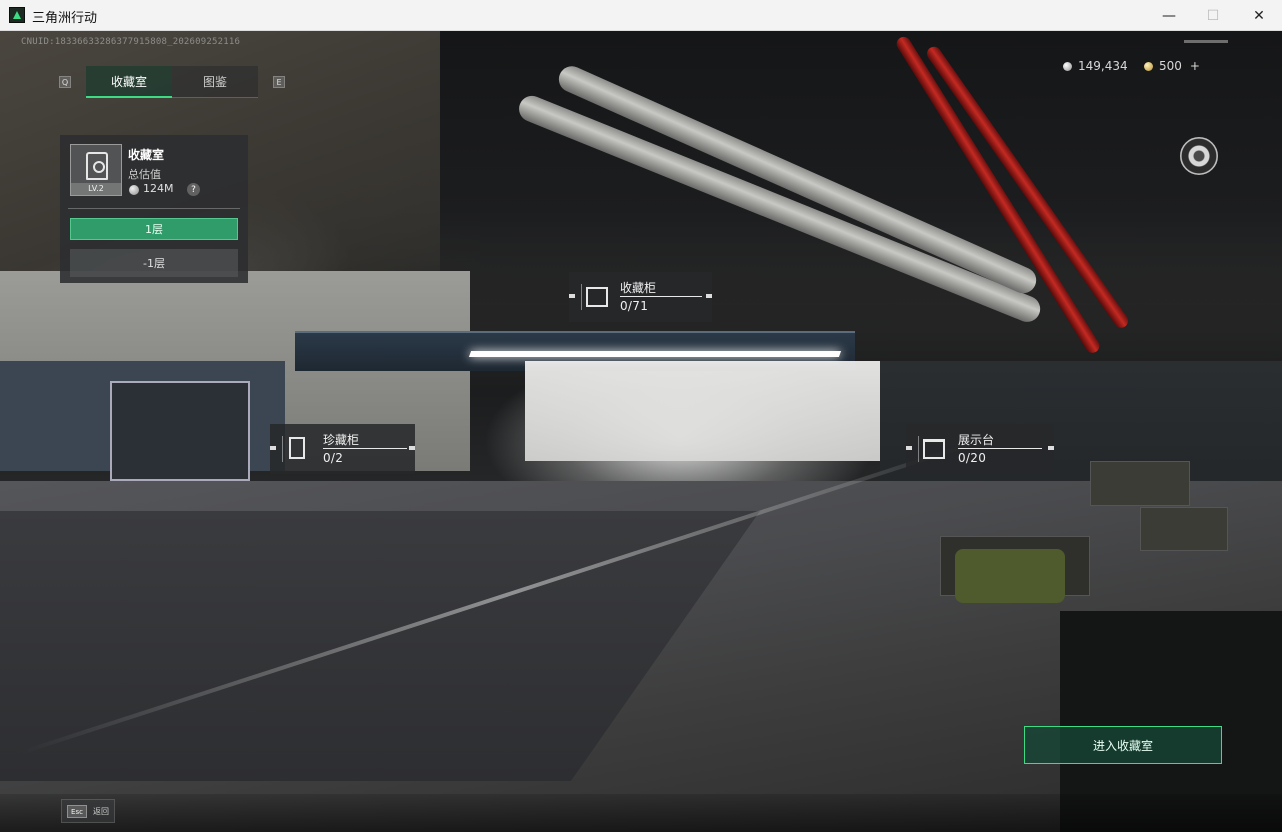 The height and width of the screenshot is (832, 1282). Describe the element at coordinates (1010, 576) in the screenshot. I see `scene-green-crate` at that location.